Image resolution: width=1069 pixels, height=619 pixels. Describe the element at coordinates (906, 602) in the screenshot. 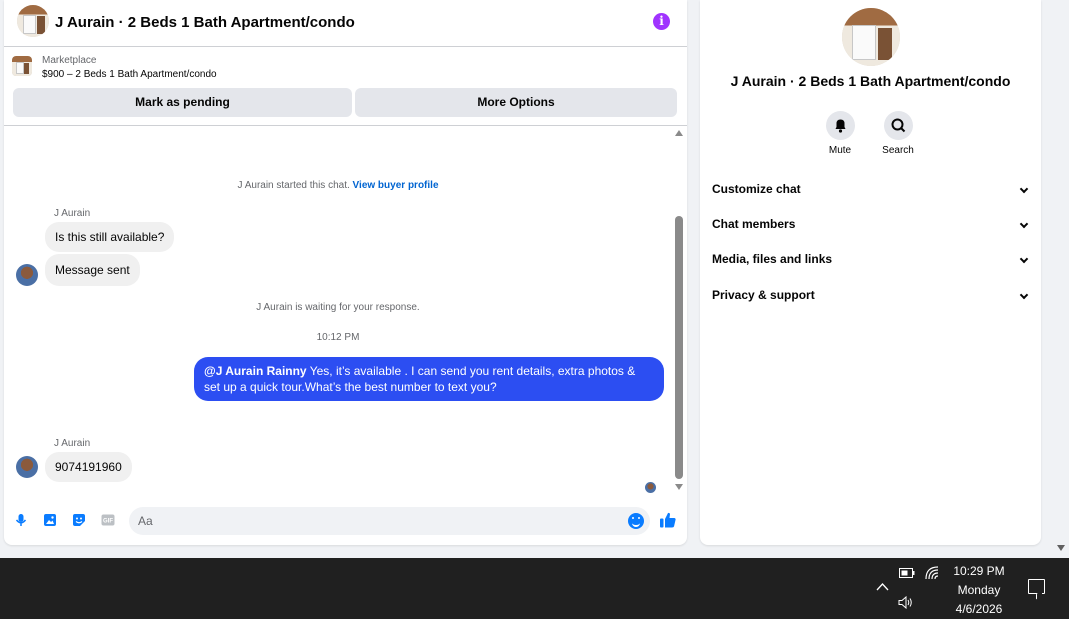

I see `speaker-icon` at that location.